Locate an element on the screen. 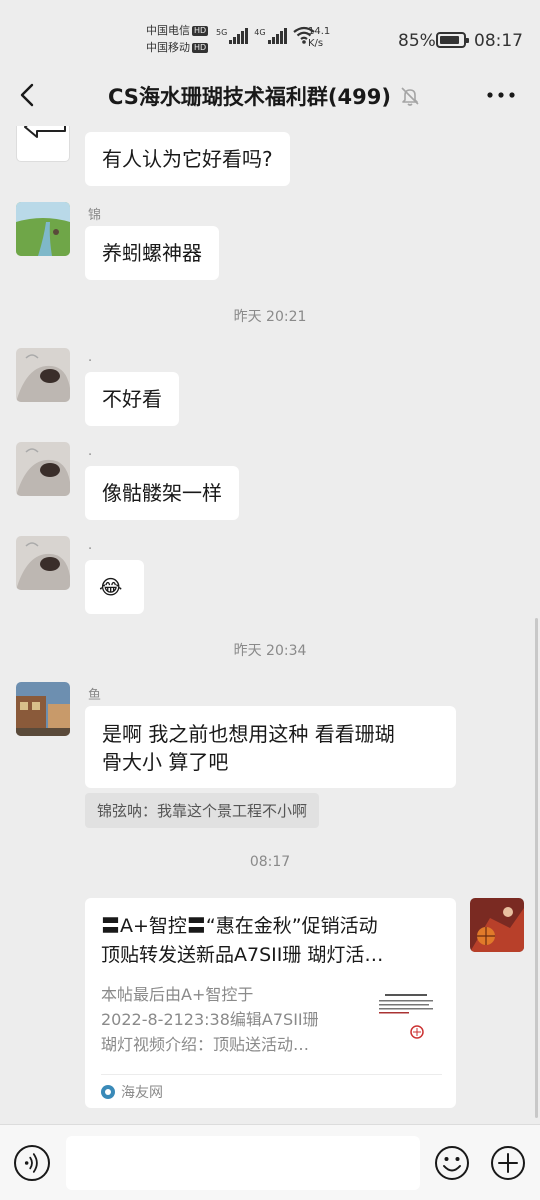  card-source: 海友网 is located at coordinates (132, 1092).